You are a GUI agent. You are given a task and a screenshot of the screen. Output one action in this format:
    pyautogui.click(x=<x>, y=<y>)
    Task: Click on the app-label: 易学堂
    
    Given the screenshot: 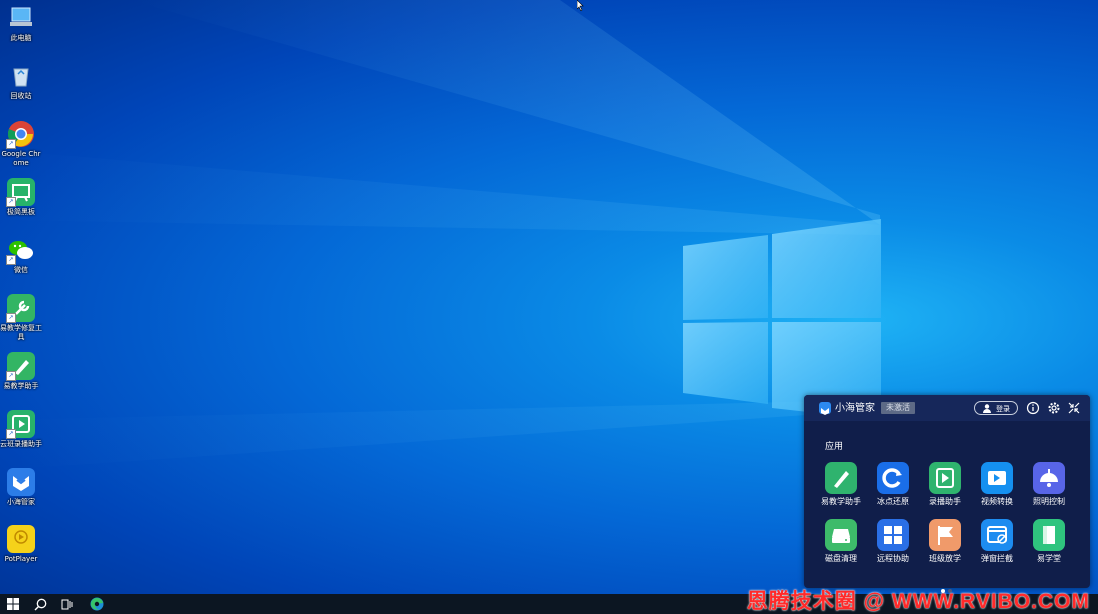 What is the action you would take?
    pyautogui.click(x=1049, y=558)
    